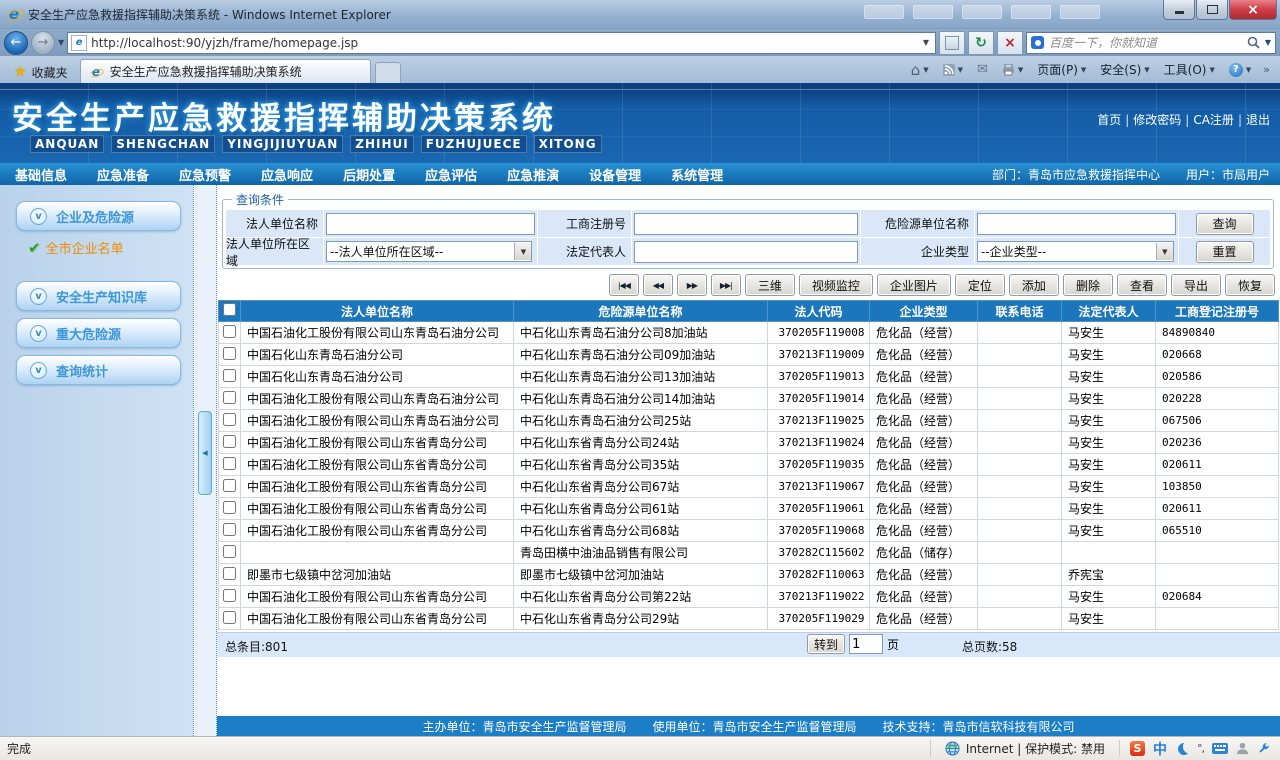 This screenshot has height=760, width=1280. Describe the element at coordinates (982, 70) in the screenshot. I see `read-mail-button: ✉` at that location.